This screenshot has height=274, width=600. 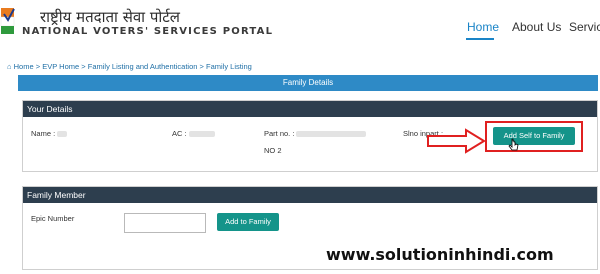 What do you see at coordinates (60, 66) in the screenshot?
I see `breadcrumb-evp-home: EVP Home` at bounding box center [60, 66].